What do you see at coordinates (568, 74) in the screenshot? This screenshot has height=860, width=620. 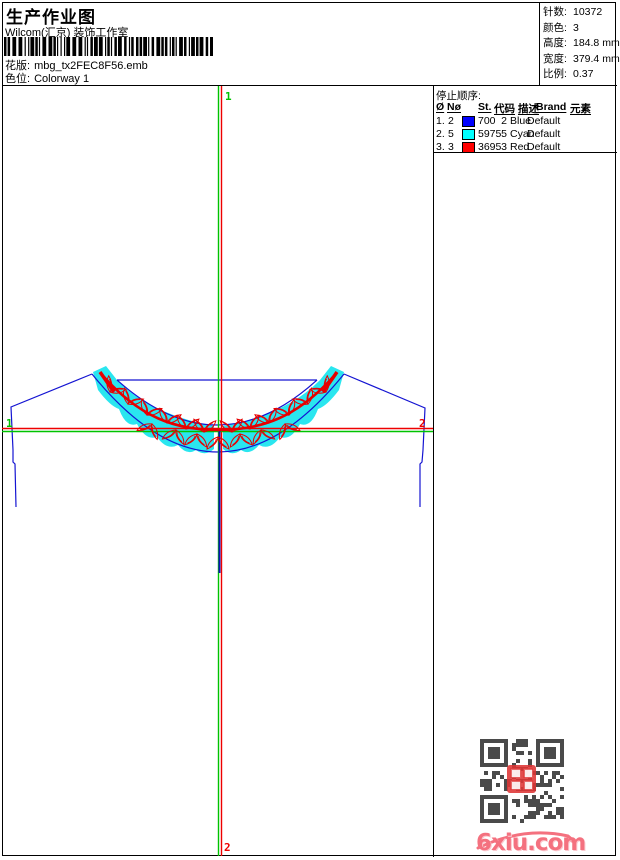 I see `stat-scale: 比例: 0.37` at bounding box center [568, 74].